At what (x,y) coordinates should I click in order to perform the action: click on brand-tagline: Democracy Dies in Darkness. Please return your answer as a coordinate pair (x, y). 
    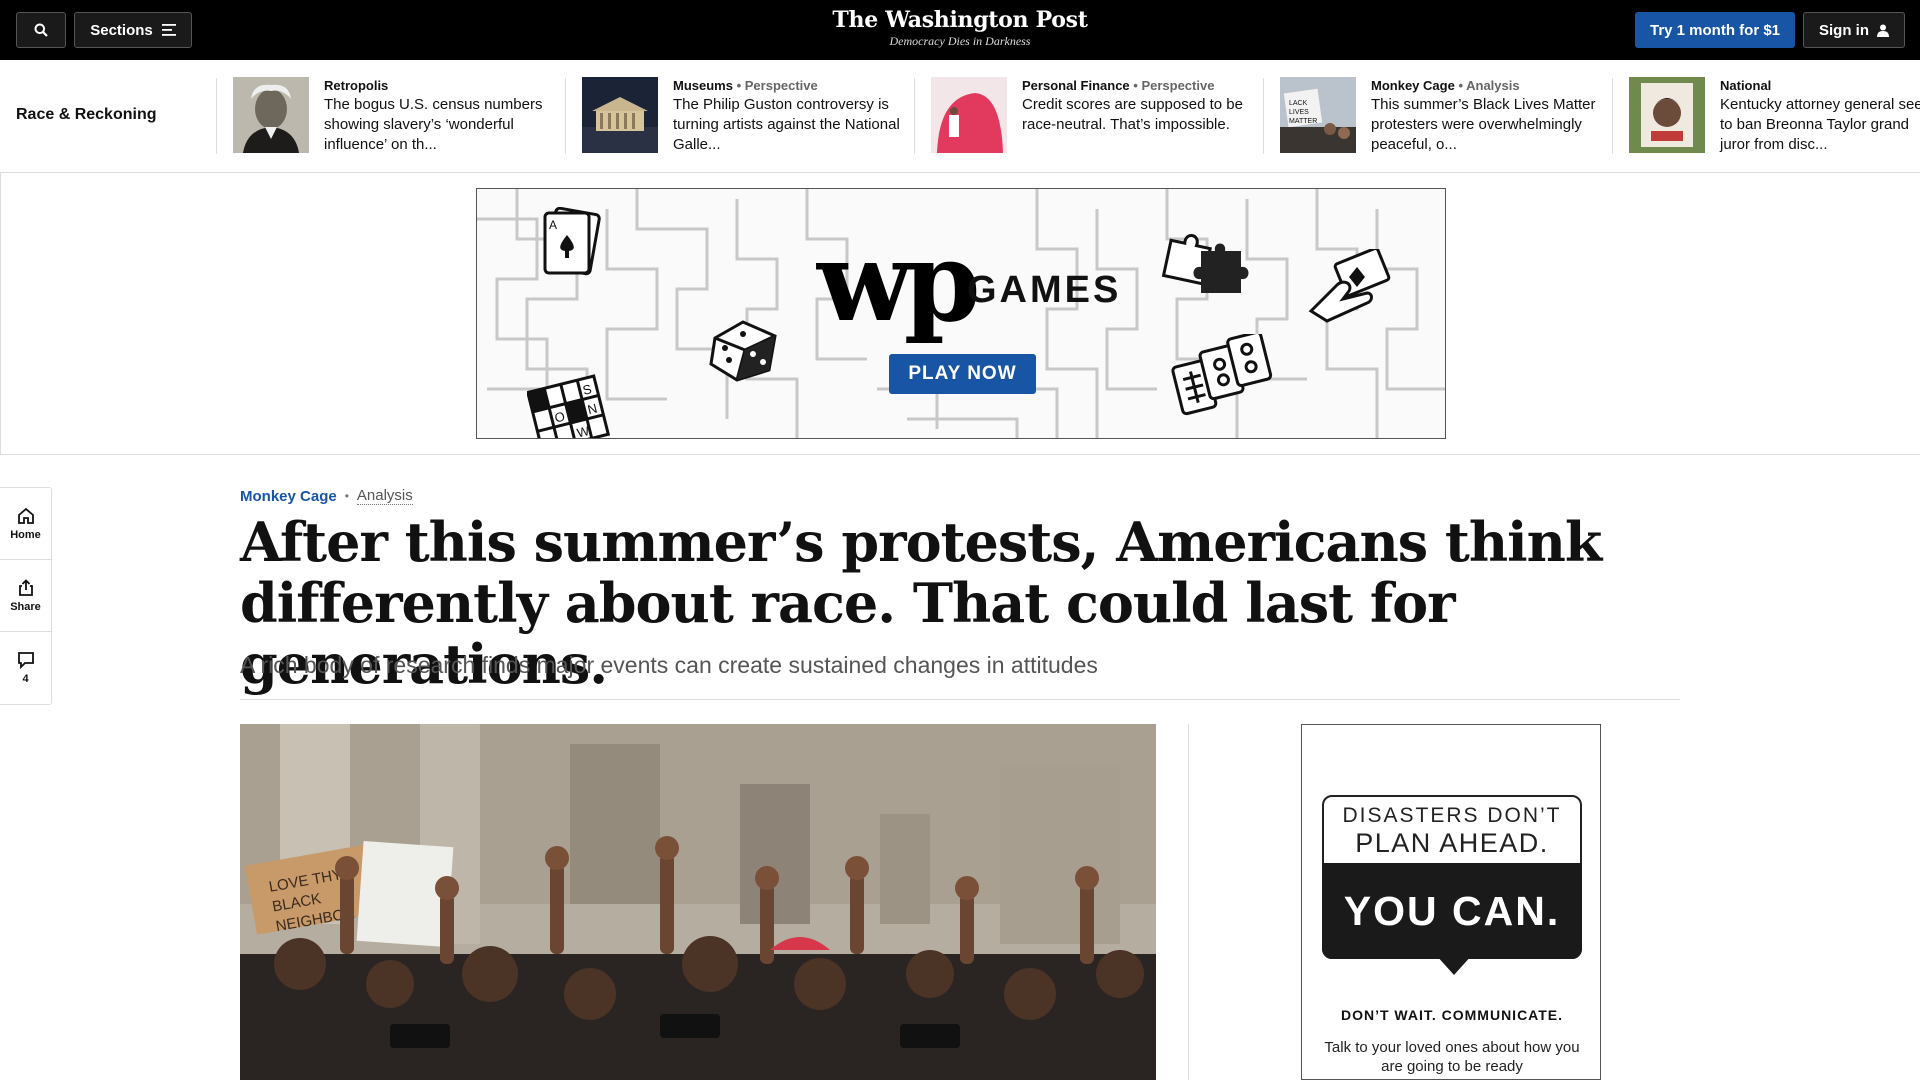
    Looking at the image, I should click on (960, 41).